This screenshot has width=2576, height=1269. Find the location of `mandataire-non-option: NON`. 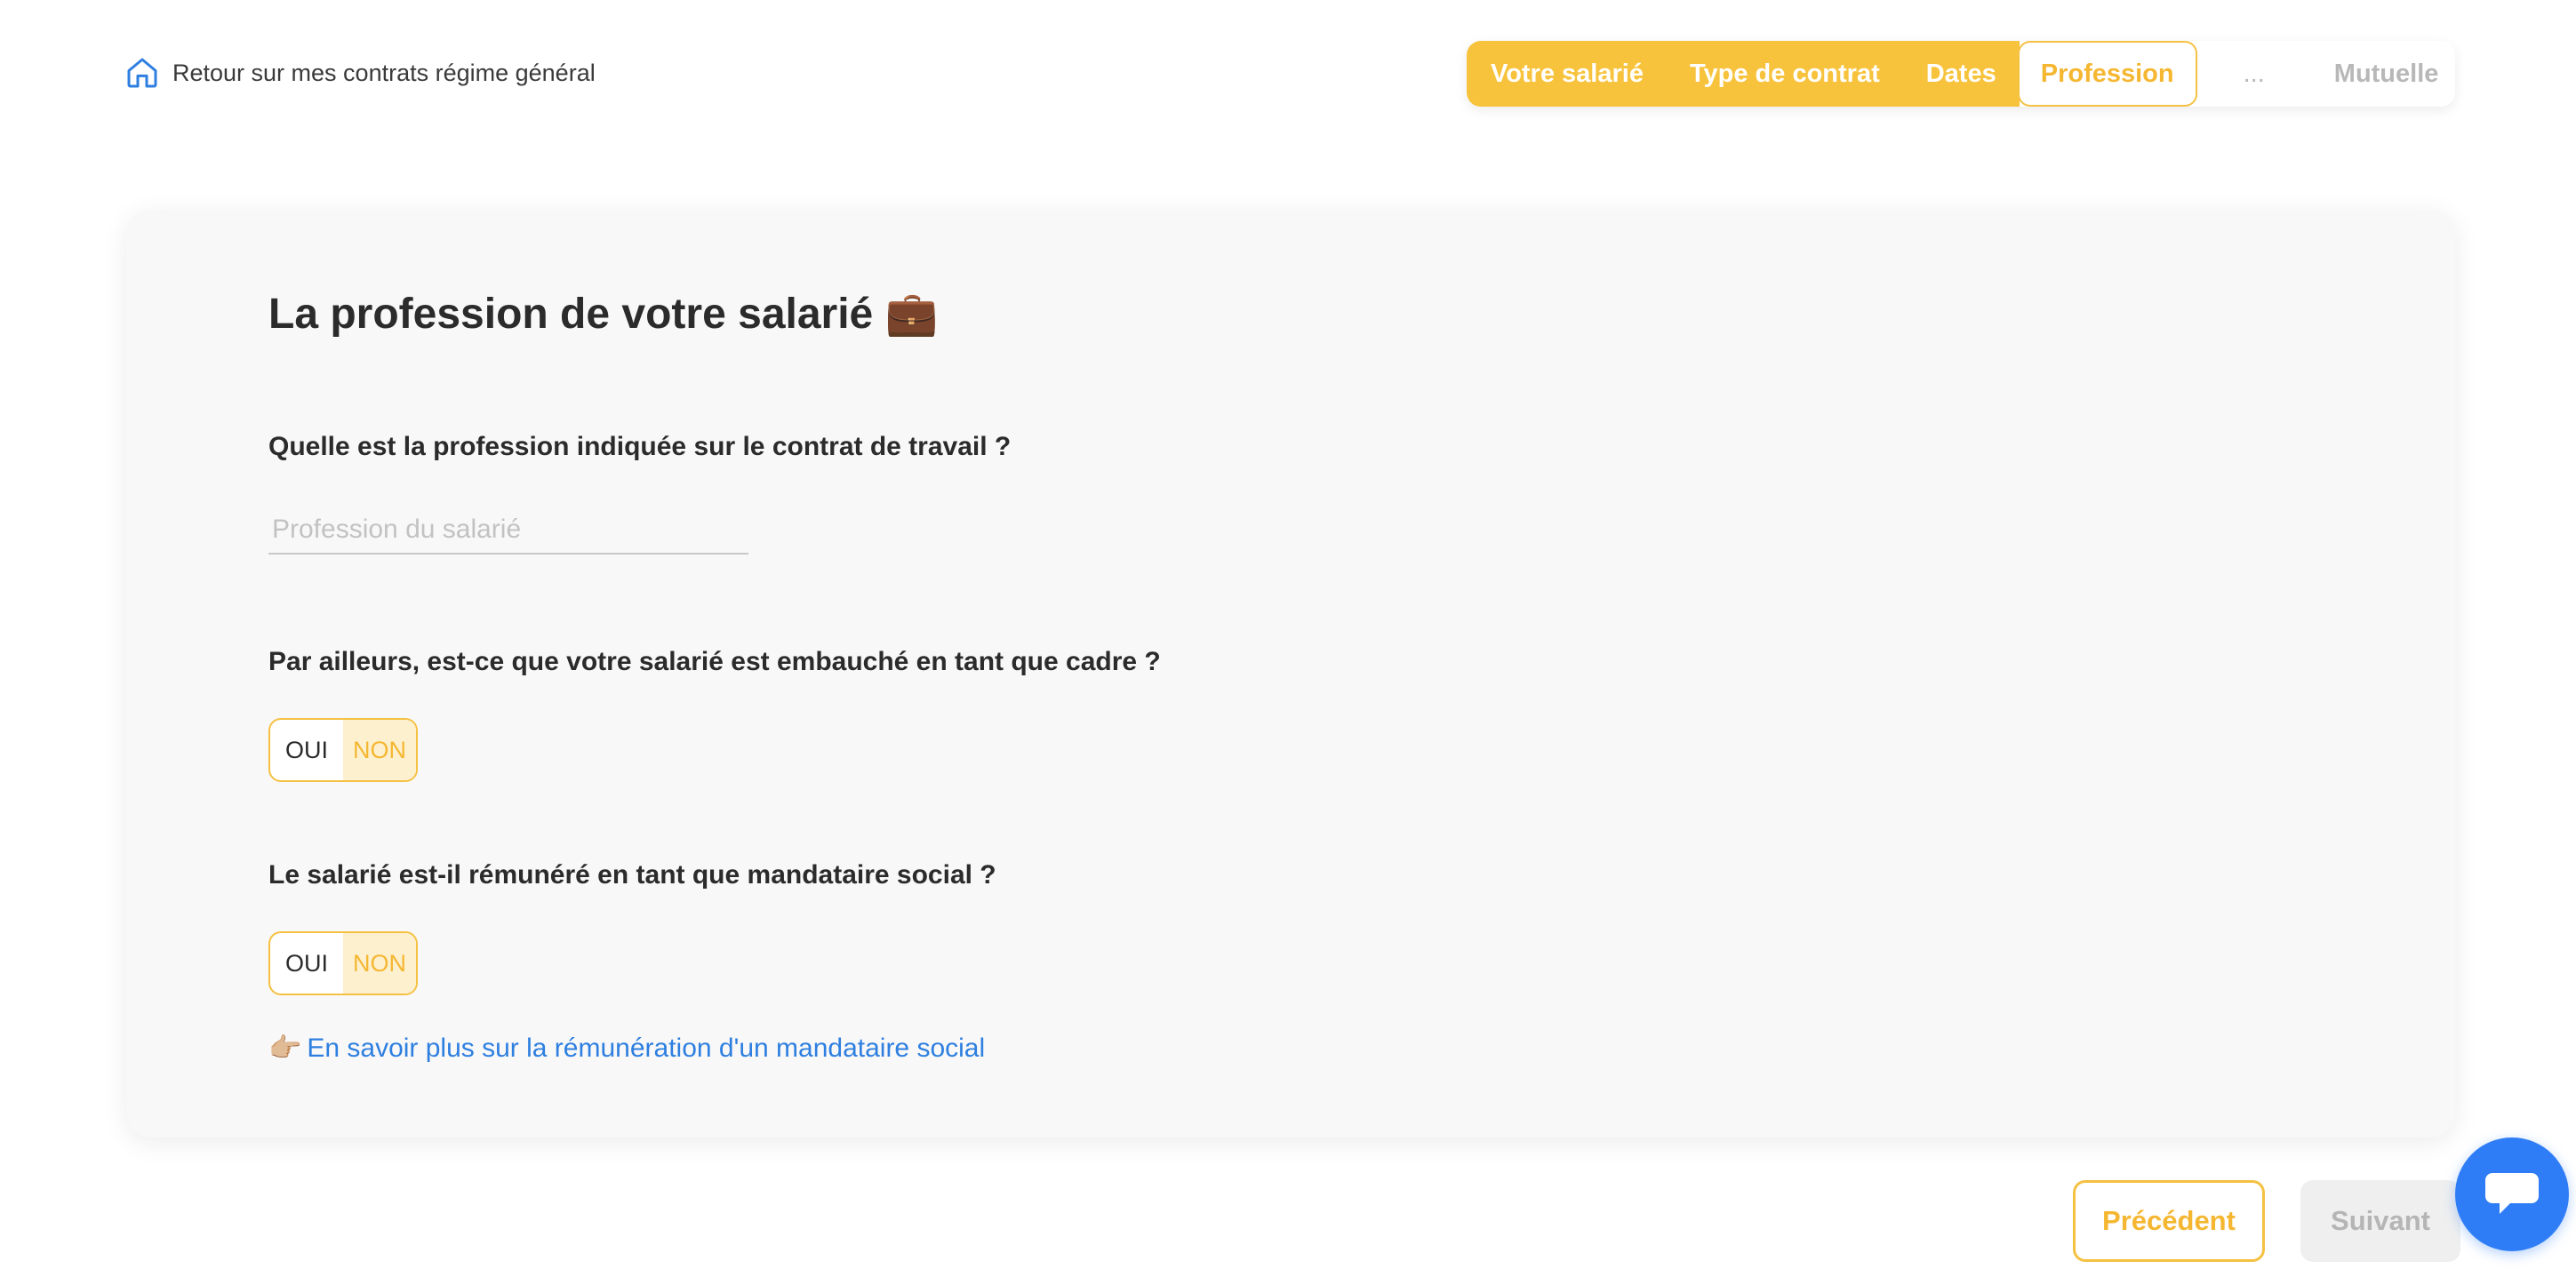

mandataire-non-option: NON is located at coordinates (379, 964).